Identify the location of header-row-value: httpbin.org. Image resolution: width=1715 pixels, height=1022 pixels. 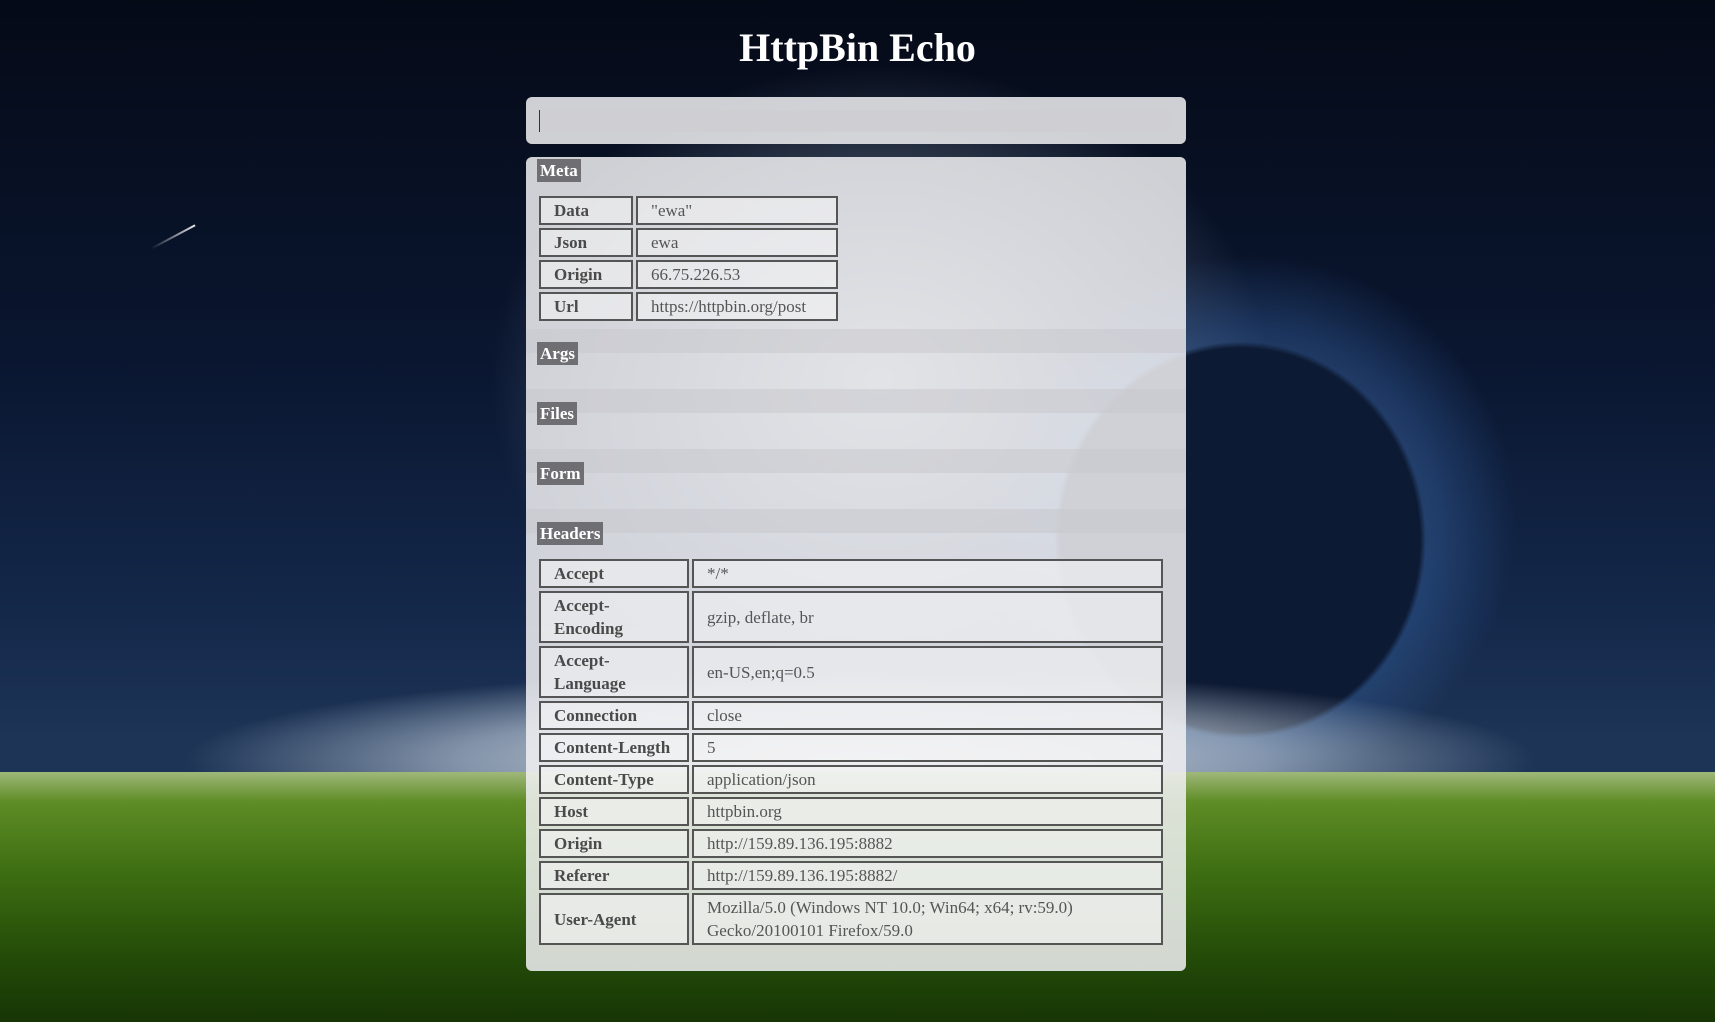
(927, 811).